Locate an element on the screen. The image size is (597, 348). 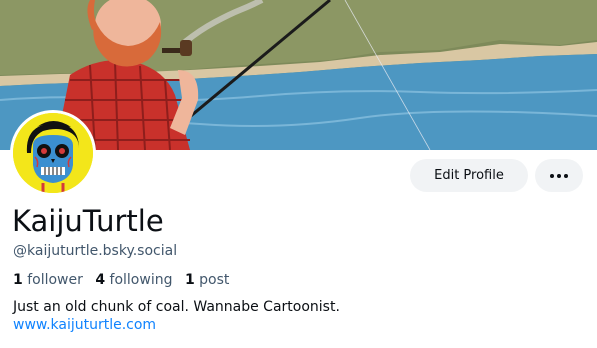
profile-avatar is located at coordinates (53, 153).